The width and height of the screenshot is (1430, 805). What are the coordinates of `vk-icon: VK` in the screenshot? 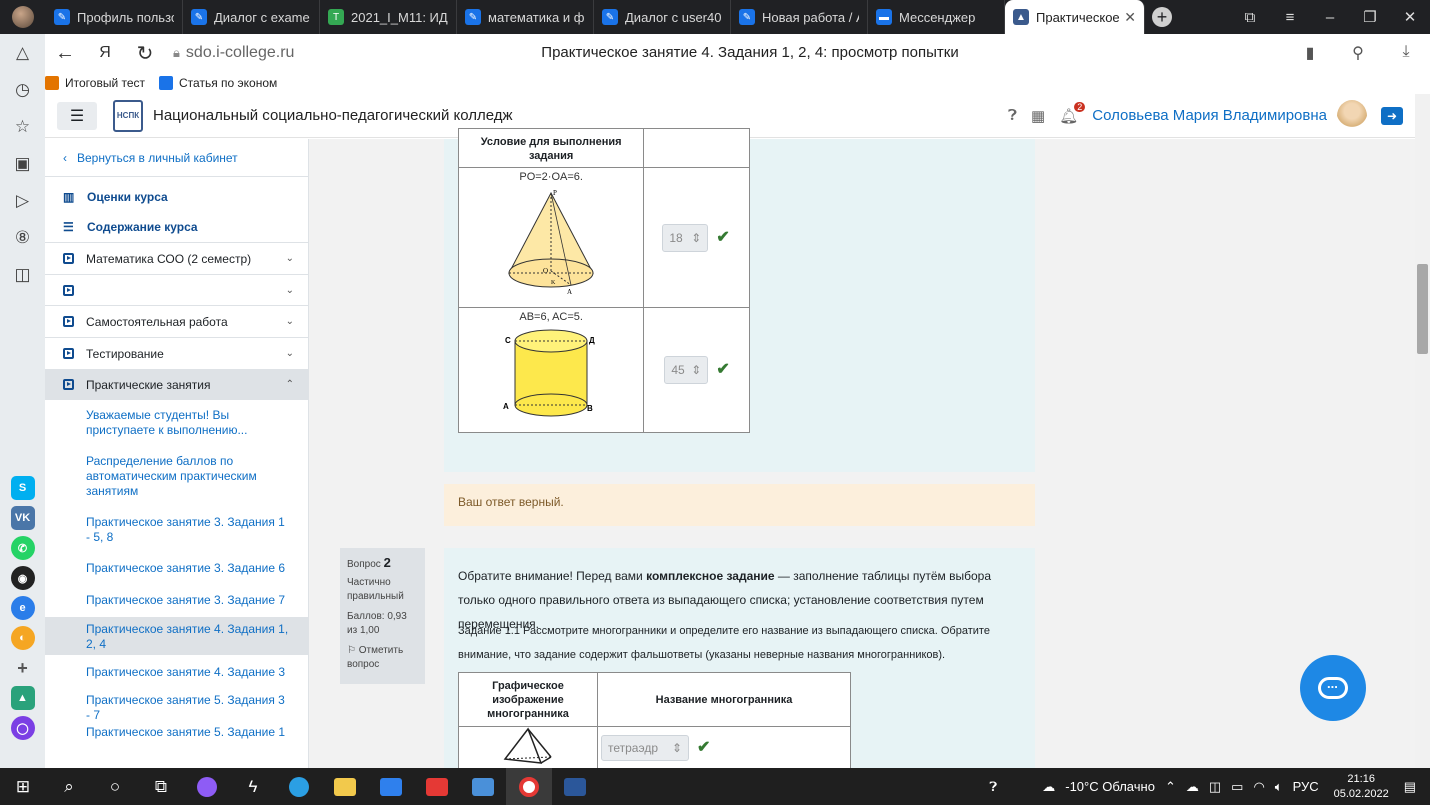 It's located at (22, 518).